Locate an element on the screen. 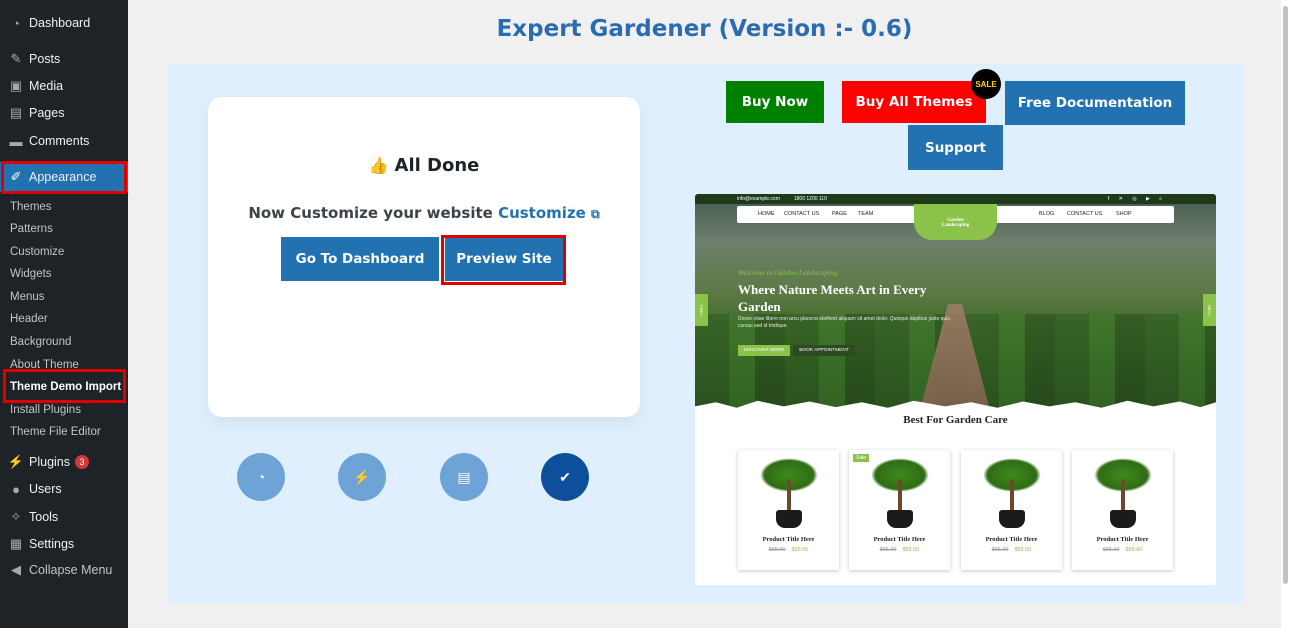 The height and width of the screenshot is (628, 1289). menu-pages: ▤ Pages is located at coordinates (64, 113).